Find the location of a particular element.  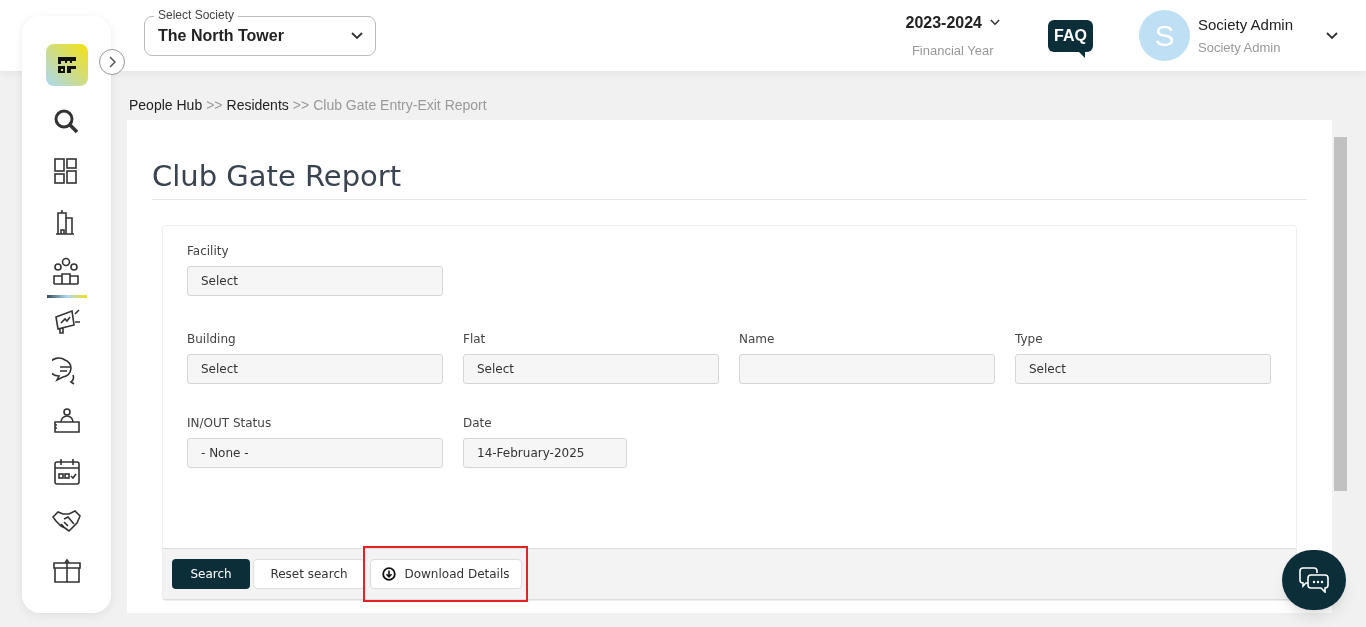

field-label: Select Society is located at coordinates (196, 14).